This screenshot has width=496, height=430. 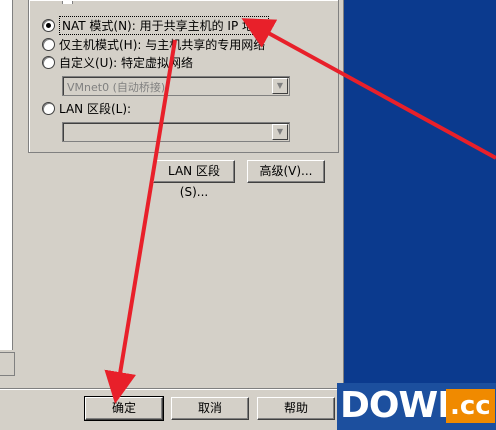 What do you see at coordinates (140, 221) in the screenshot?
I see `arrow-to-ok-button` at bounding box center [140, 221].